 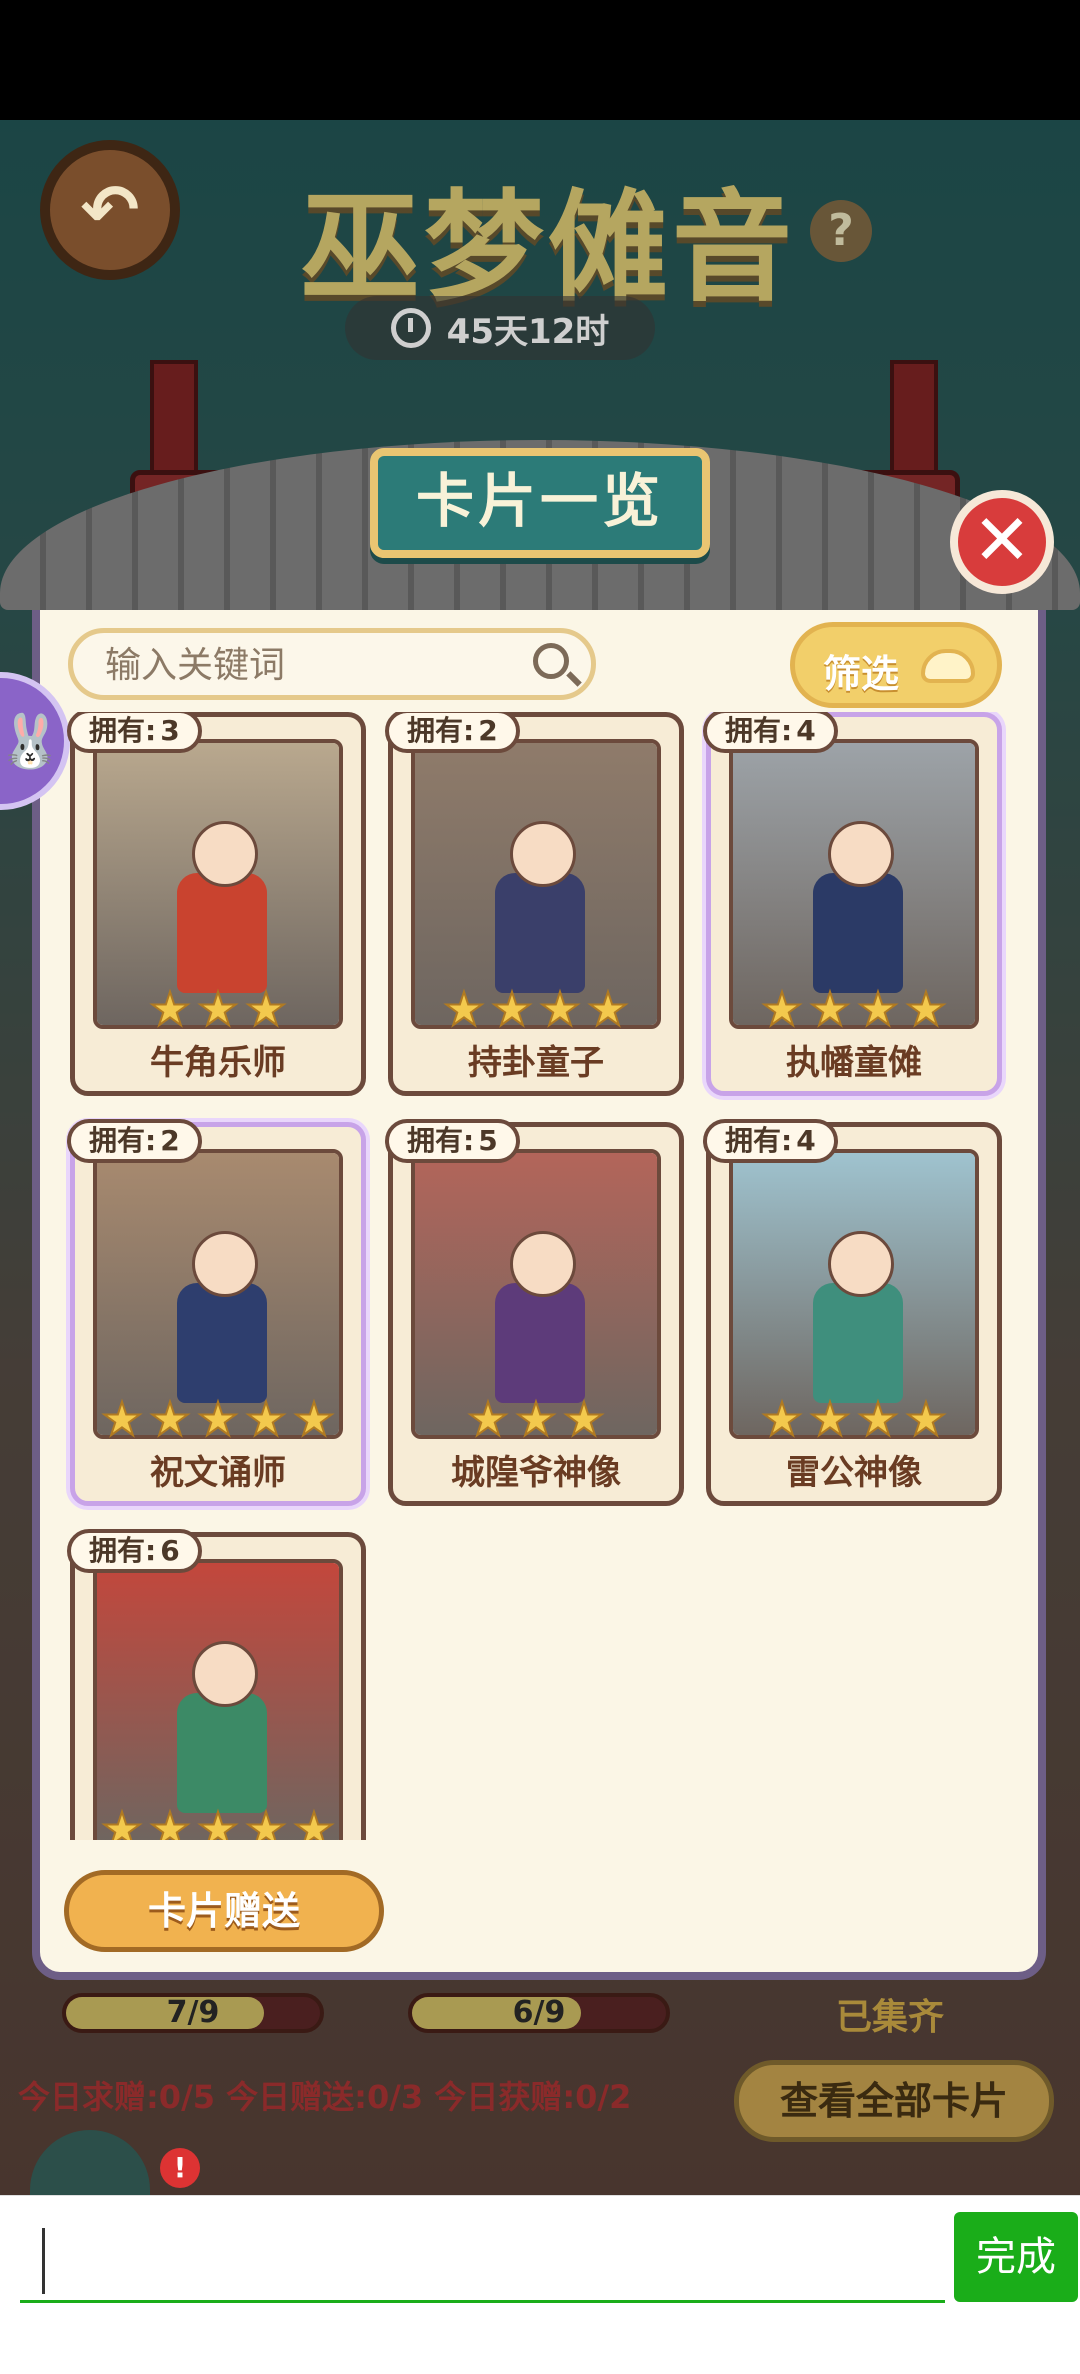 I want to click on back-button: ↶, so click(x=110, y=210).